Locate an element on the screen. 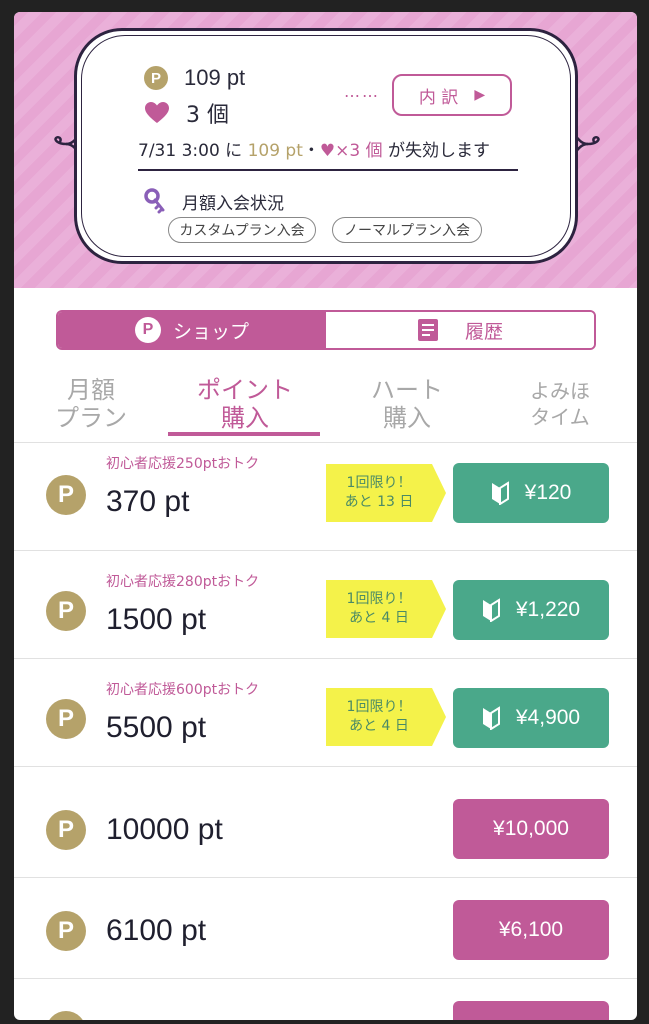 Image resolution: width=649 pixels, height=1024 pixels. point-amount: 6100 pt is located at coordinates (156, 930).